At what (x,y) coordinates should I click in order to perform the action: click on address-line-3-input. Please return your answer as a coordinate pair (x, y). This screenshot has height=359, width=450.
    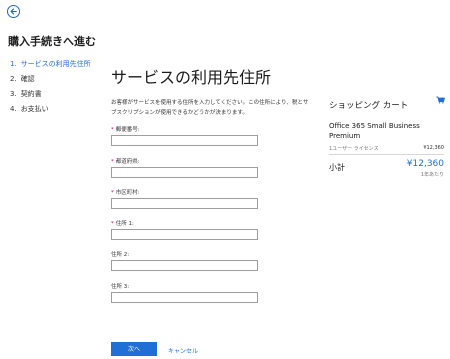
    Looking at the image, I should click on (184, 297).